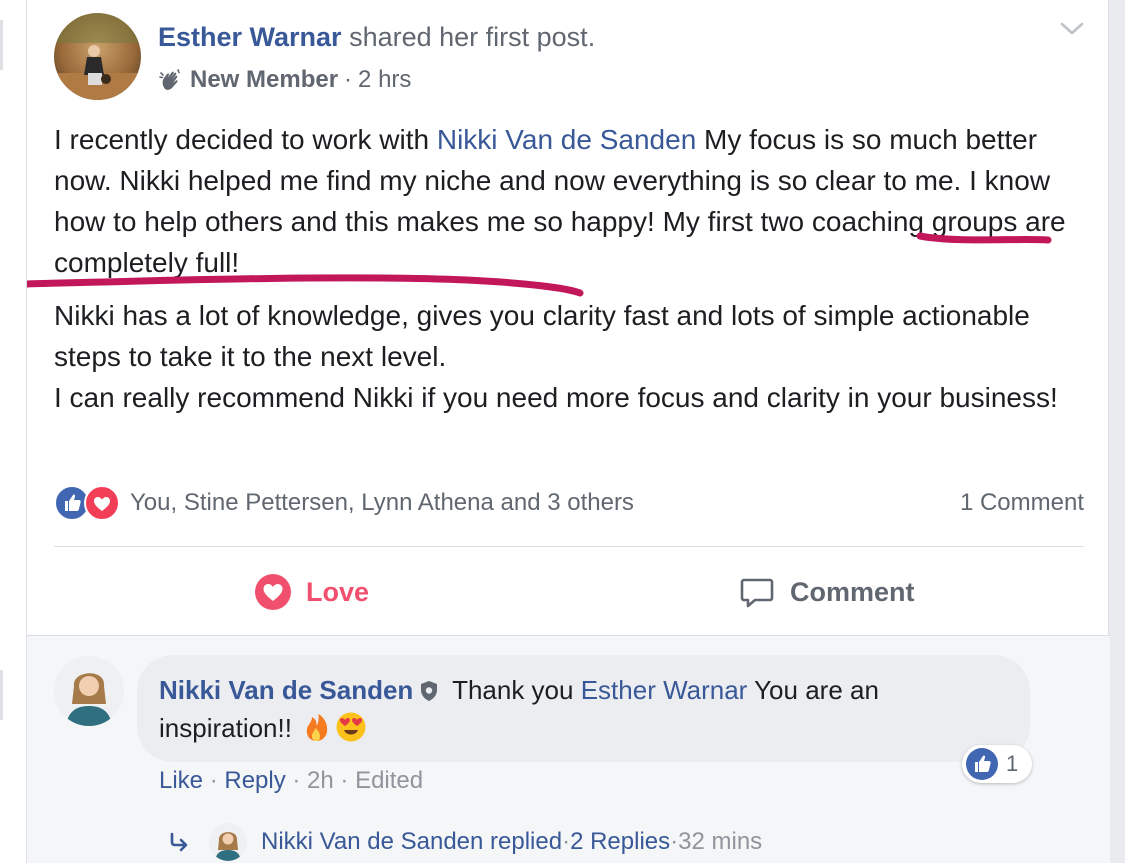 This screenshot has height=863, width=1125. What do you see at coordinates (1022, 503) in the screenshot?
I see `comment-count-link: 1 Comment` at bounding box center [1022, 503].